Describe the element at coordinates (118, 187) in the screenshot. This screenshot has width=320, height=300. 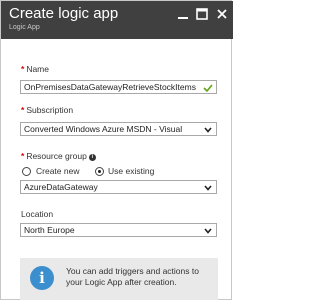
I see `resource-group-select: AzureDataGateway` at that location.